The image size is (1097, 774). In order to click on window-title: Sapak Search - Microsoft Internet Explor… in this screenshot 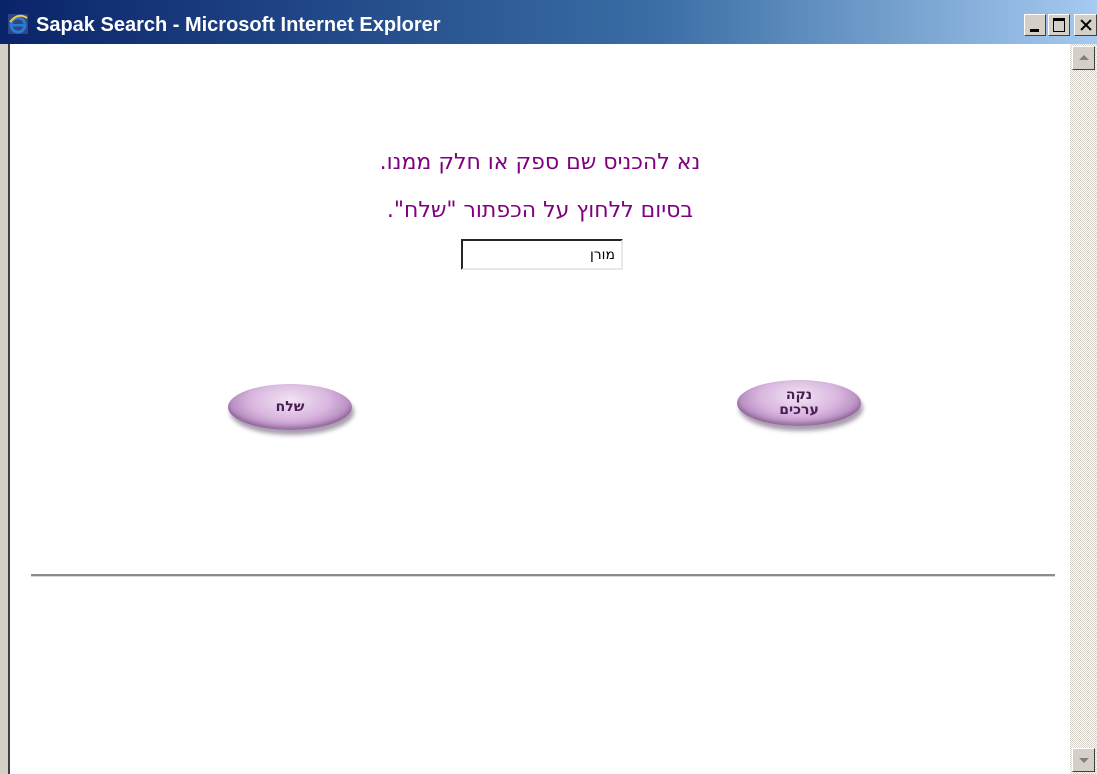, I will do `click(238, 25)`.